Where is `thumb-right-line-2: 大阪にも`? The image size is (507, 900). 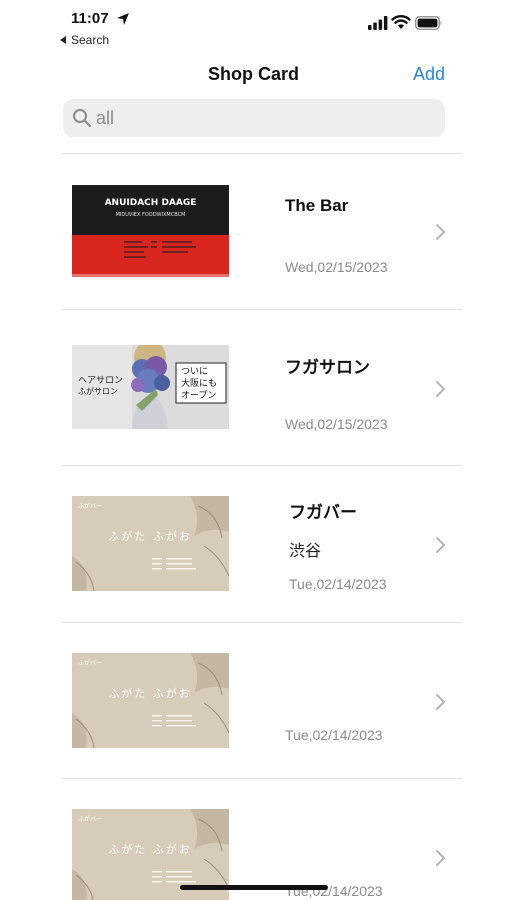 thumb-right-line-2: 大阪にも is located at coordinates (199, 383).